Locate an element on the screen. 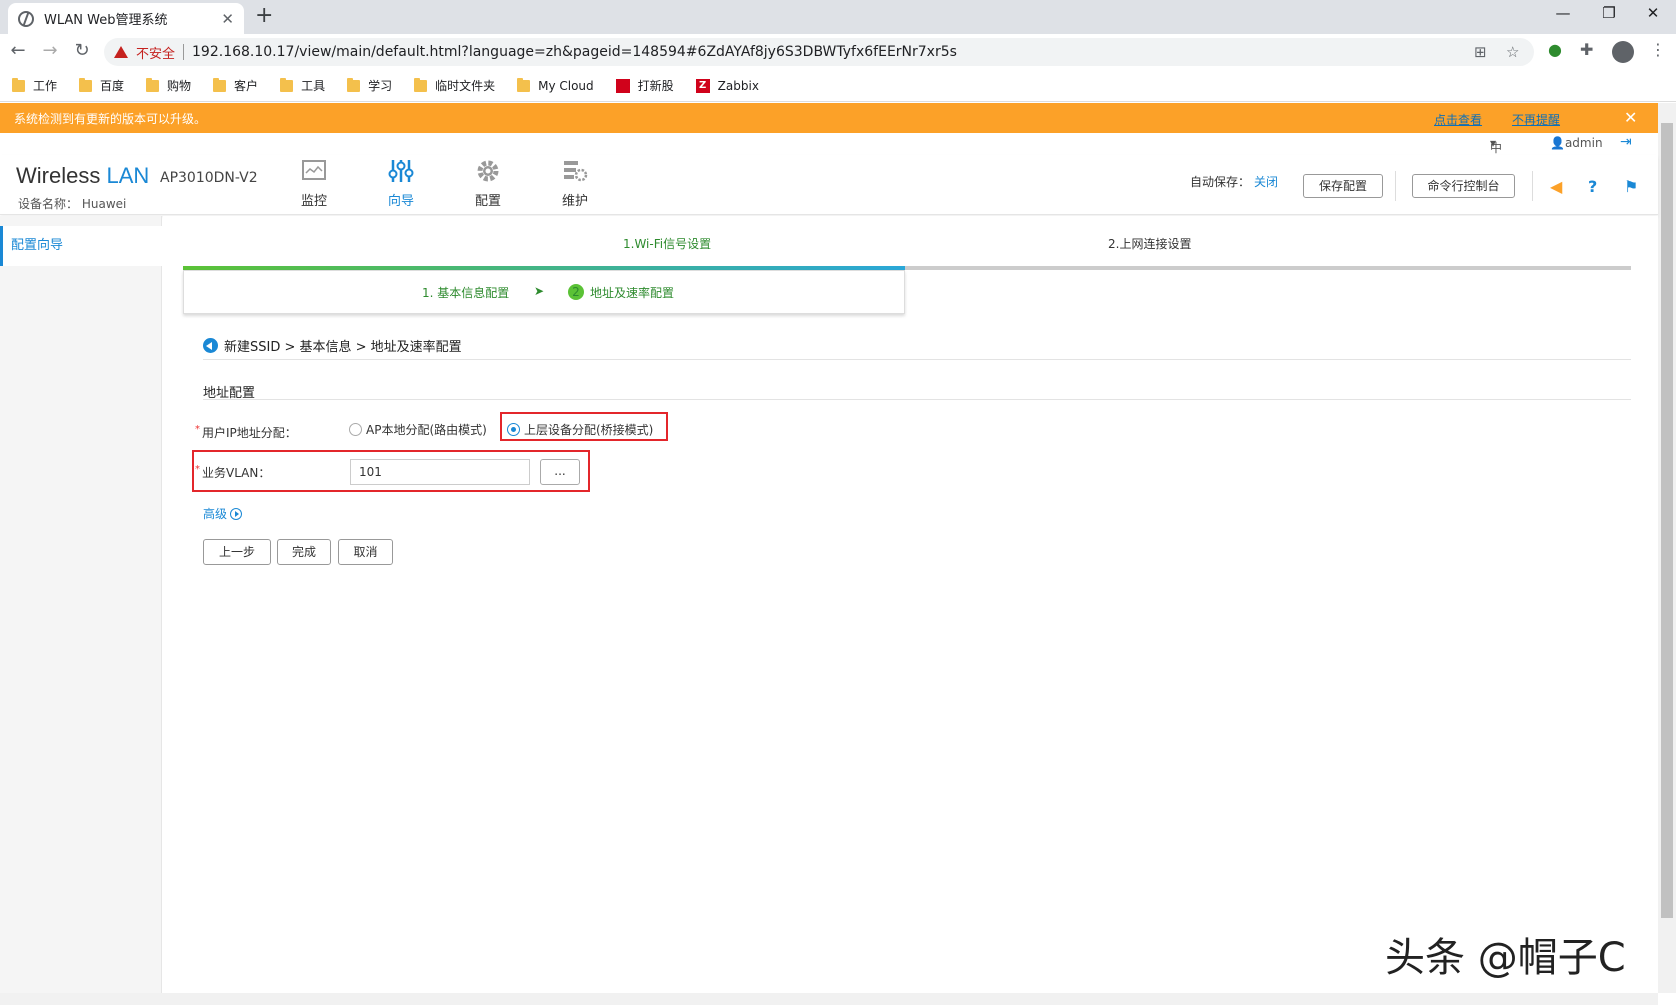  brand-wireless: Wireless is located at coordinates (58, 175).